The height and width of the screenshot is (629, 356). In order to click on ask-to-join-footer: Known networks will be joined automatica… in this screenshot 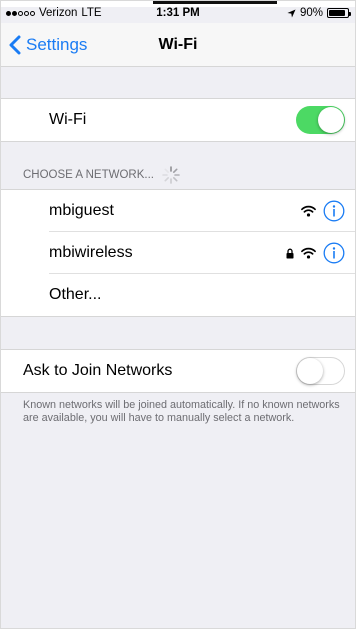, I will do `click(181, 412)`.